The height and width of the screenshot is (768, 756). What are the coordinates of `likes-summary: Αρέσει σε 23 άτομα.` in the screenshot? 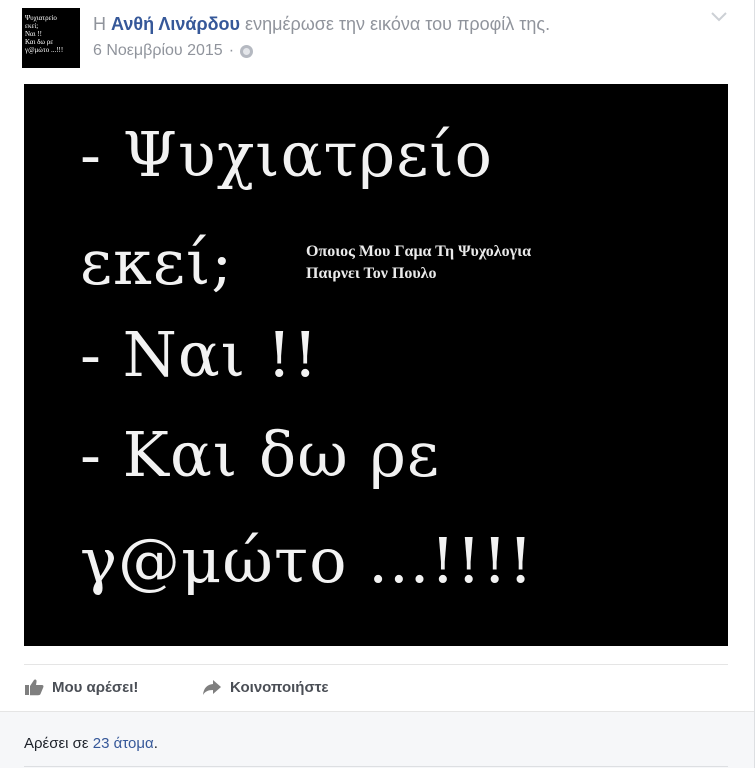 It's located at (91, 743).